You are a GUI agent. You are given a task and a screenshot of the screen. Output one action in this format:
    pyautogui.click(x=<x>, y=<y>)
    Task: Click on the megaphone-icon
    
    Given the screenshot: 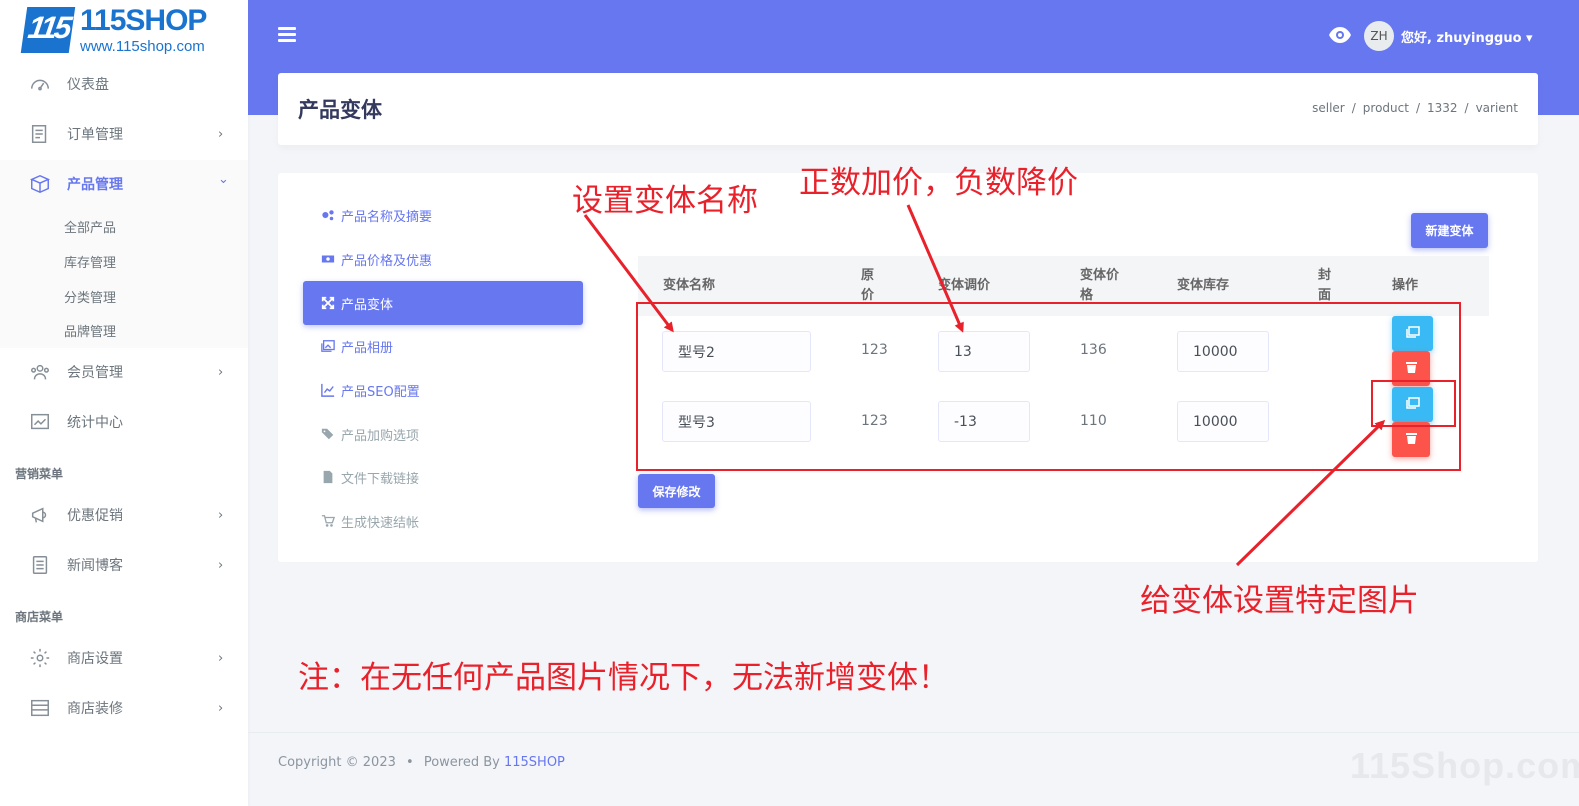 What is the action you would take?
    pyautogui.click(x=39, y=515)
    